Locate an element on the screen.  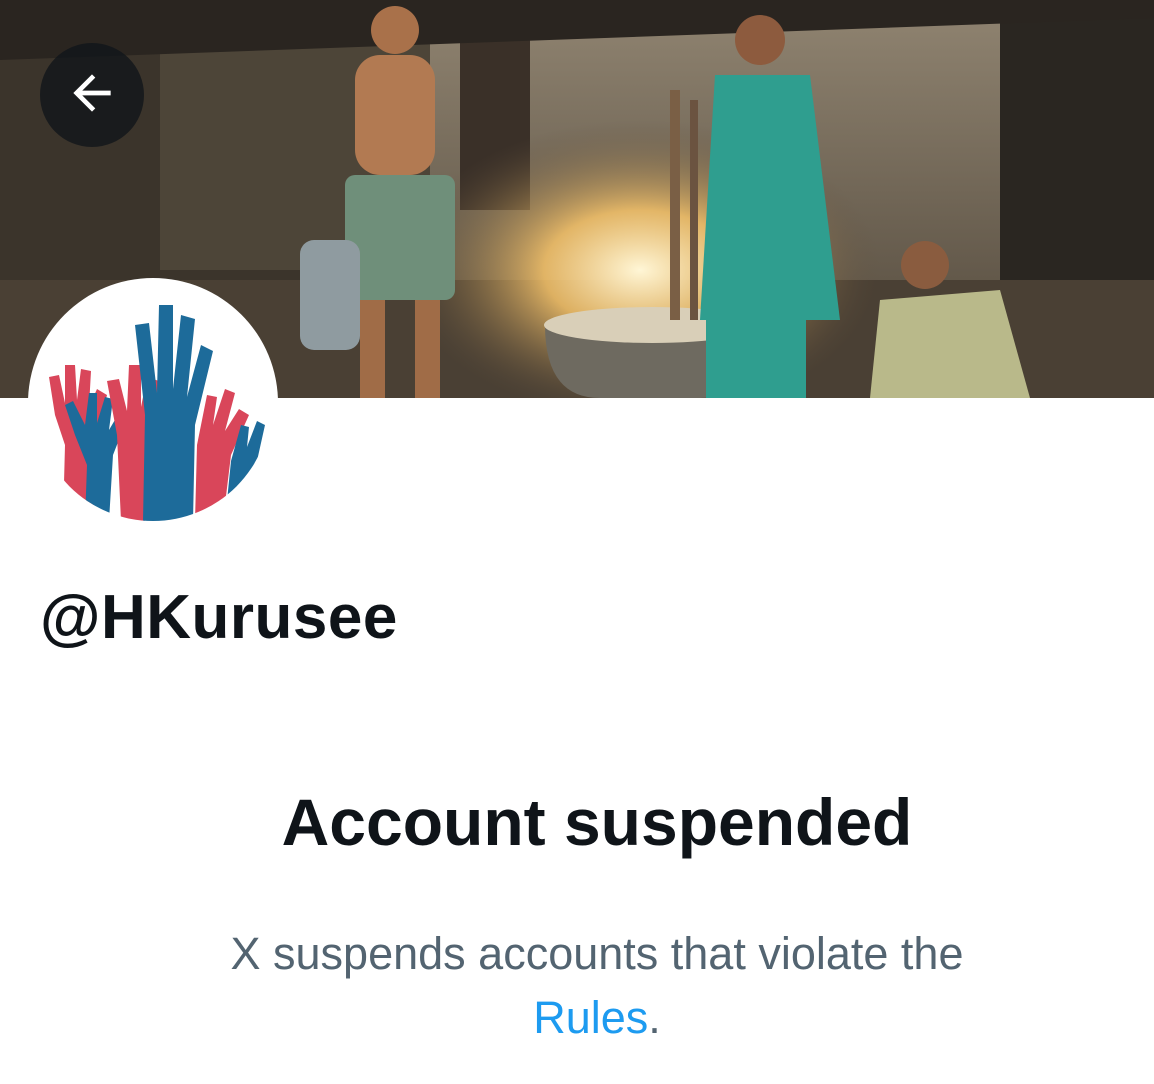
raised-hands-logo is located at coordinates (153, 403).